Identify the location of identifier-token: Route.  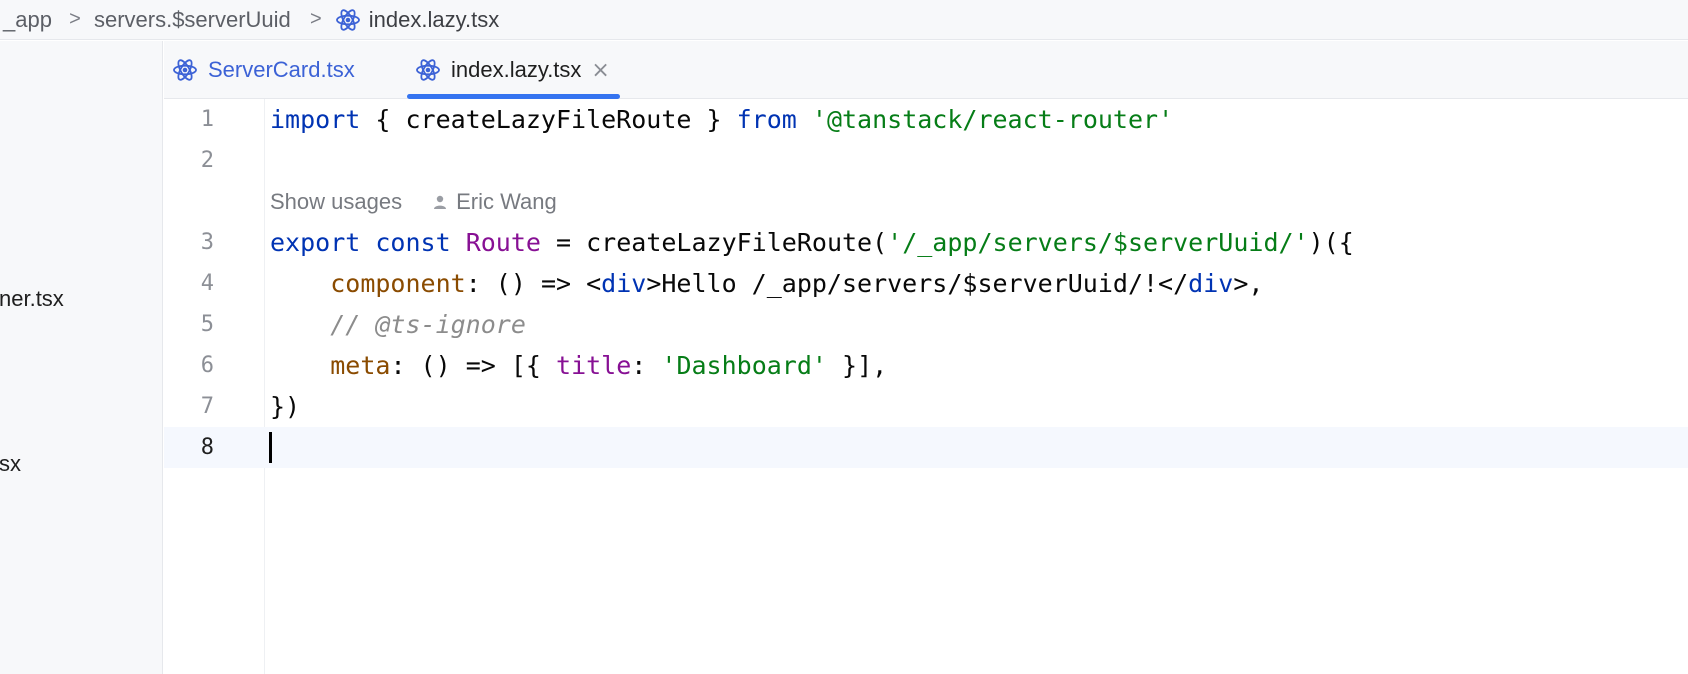
(503, 242).